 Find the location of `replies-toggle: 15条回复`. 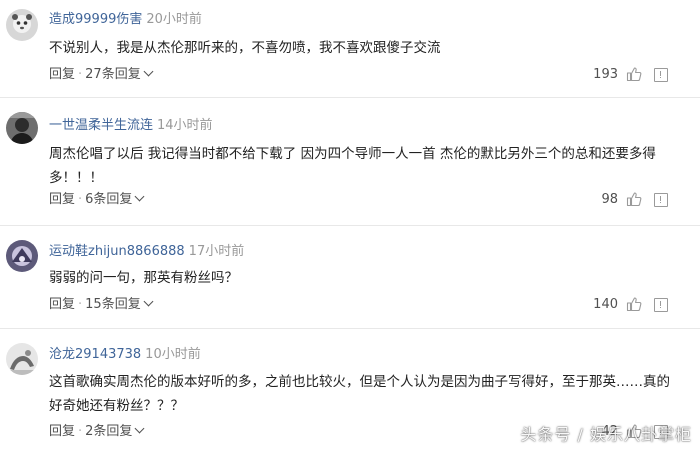

replies-toggle: 15条回复 is located at coordinates (113, 304).